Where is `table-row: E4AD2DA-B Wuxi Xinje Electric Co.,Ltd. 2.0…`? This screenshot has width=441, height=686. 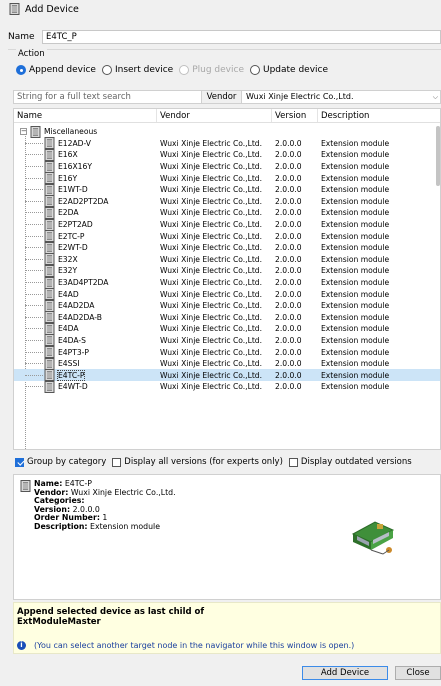 table-row: E4AD2DA-B Wuxi Xinje Electric Co.,Ltd. 2.0… is located at coordinates (227, 317).